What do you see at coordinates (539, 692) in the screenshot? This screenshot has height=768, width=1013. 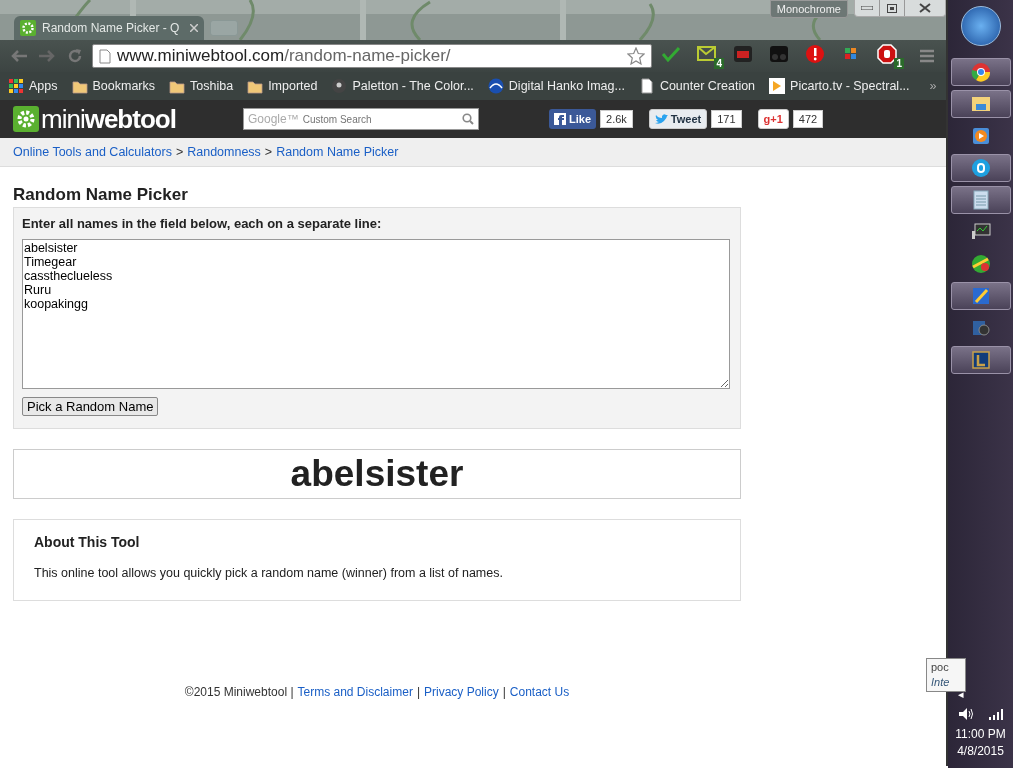 I see `footer-link: Contact Us` at bounding box center [539, 692].